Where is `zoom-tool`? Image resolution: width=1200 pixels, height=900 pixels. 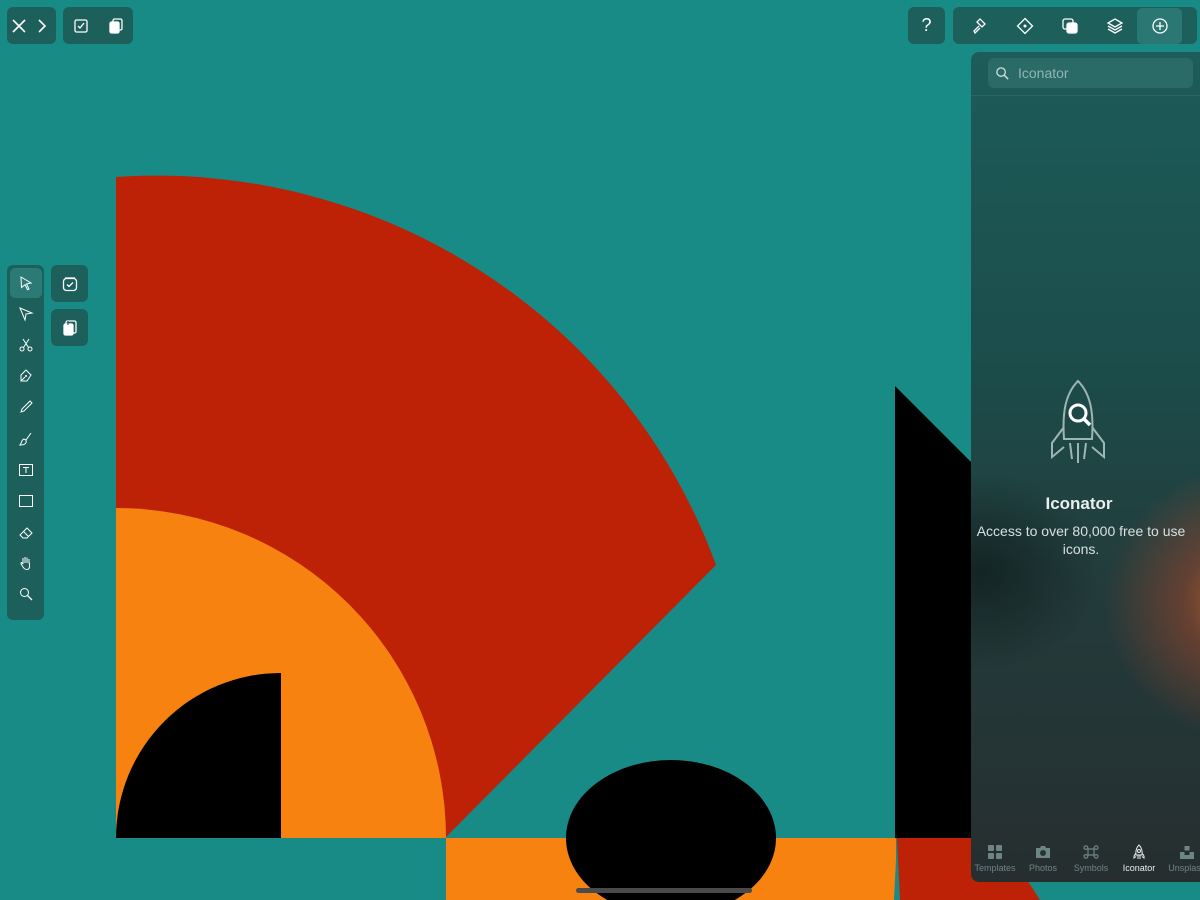 zoom-tool is located at coordinates (26, 594).